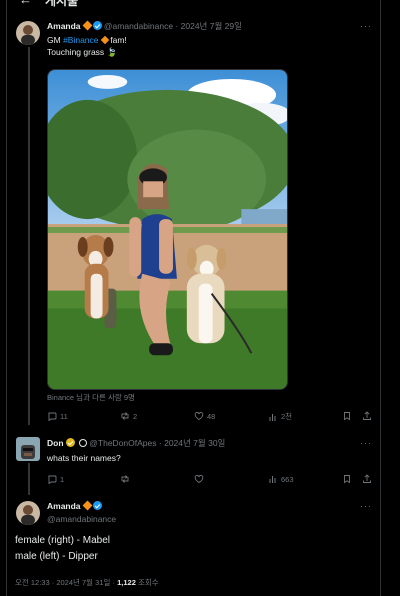  I want to click on reply-actions: 1 663, so click(209, 480).